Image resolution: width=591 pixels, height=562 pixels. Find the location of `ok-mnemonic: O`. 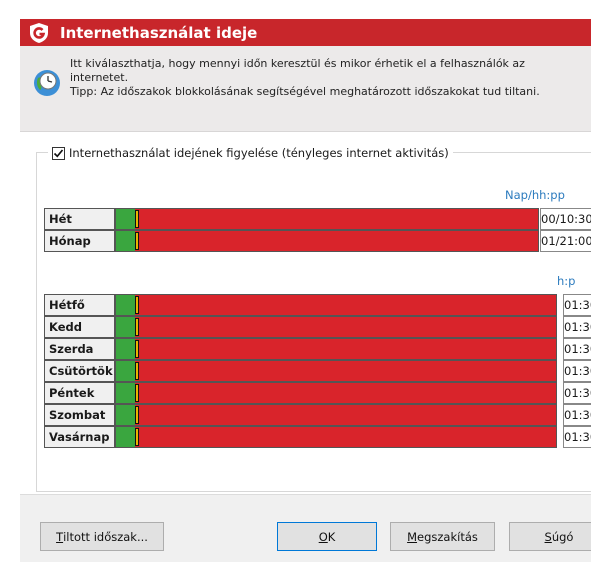

ok-mnemonic: O is located at coordinates (323, 536).